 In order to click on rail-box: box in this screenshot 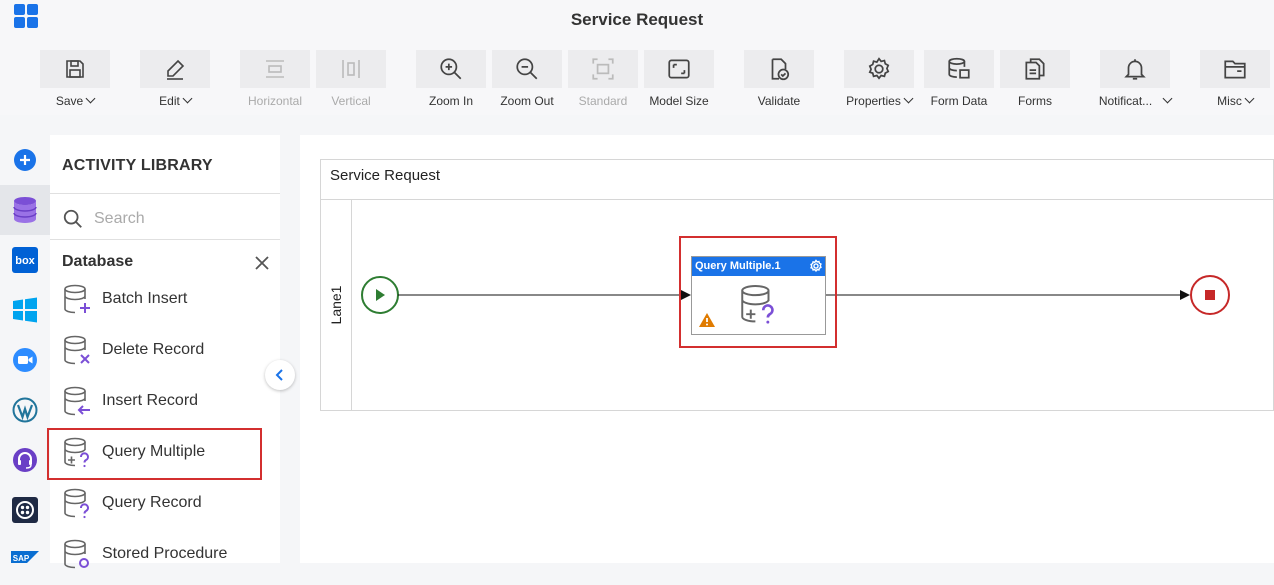, I will do `click(25, 260)`.